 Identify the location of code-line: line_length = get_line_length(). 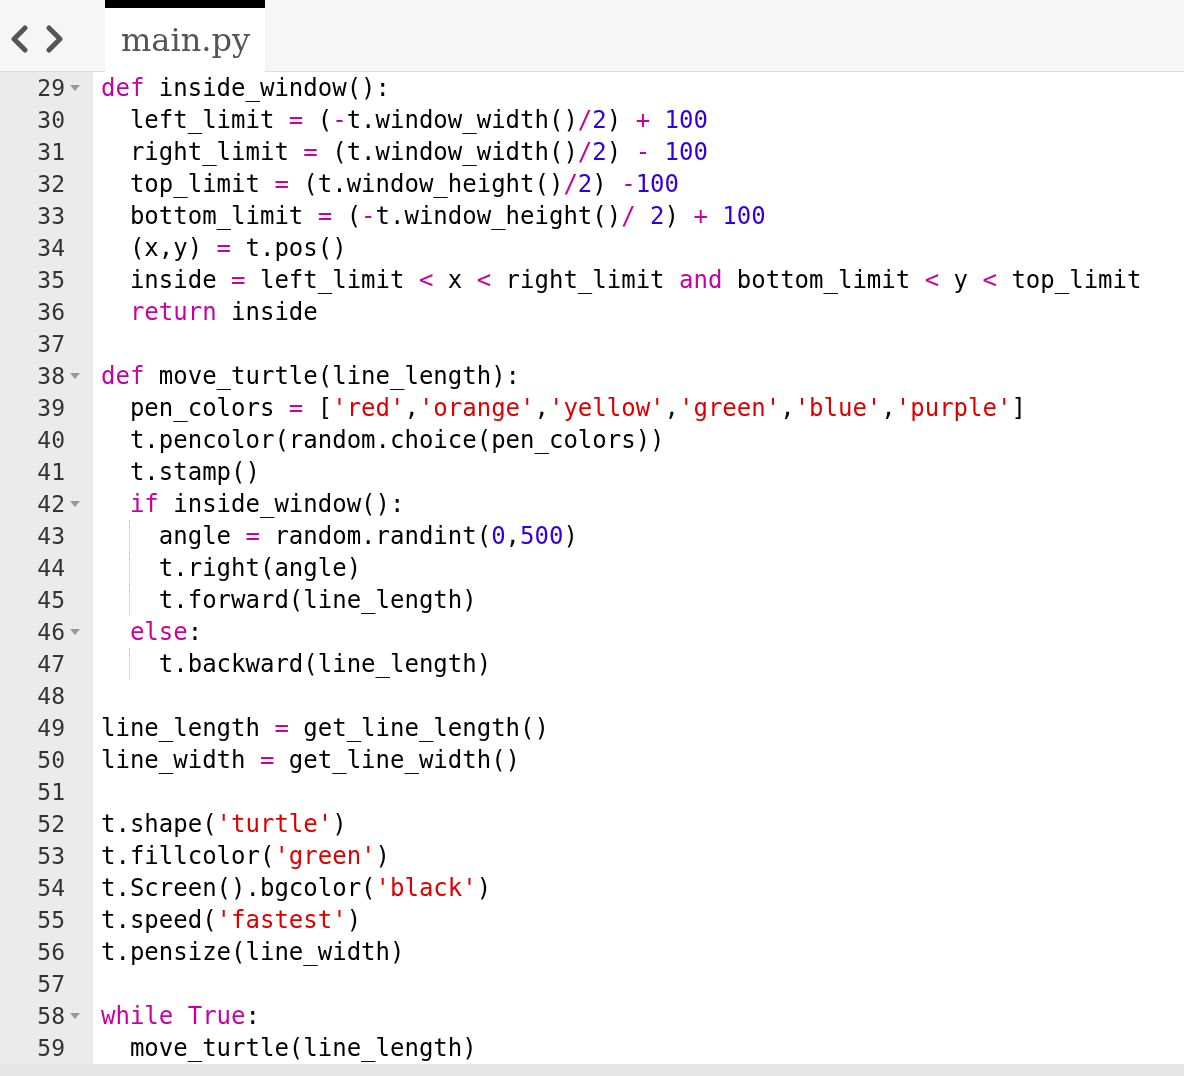
(325, 728).